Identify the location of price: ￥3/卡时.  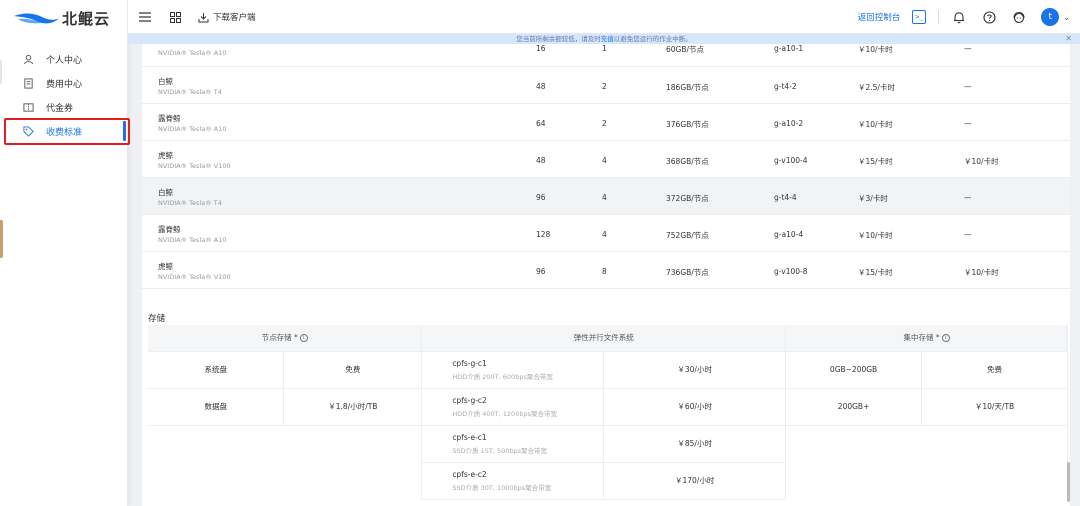
(873, 198).